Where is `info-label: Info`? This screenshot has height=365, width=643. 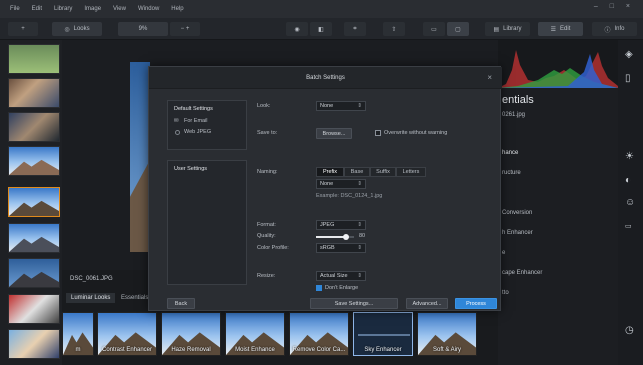
info-label: Info is located at coordinates (619, 29).